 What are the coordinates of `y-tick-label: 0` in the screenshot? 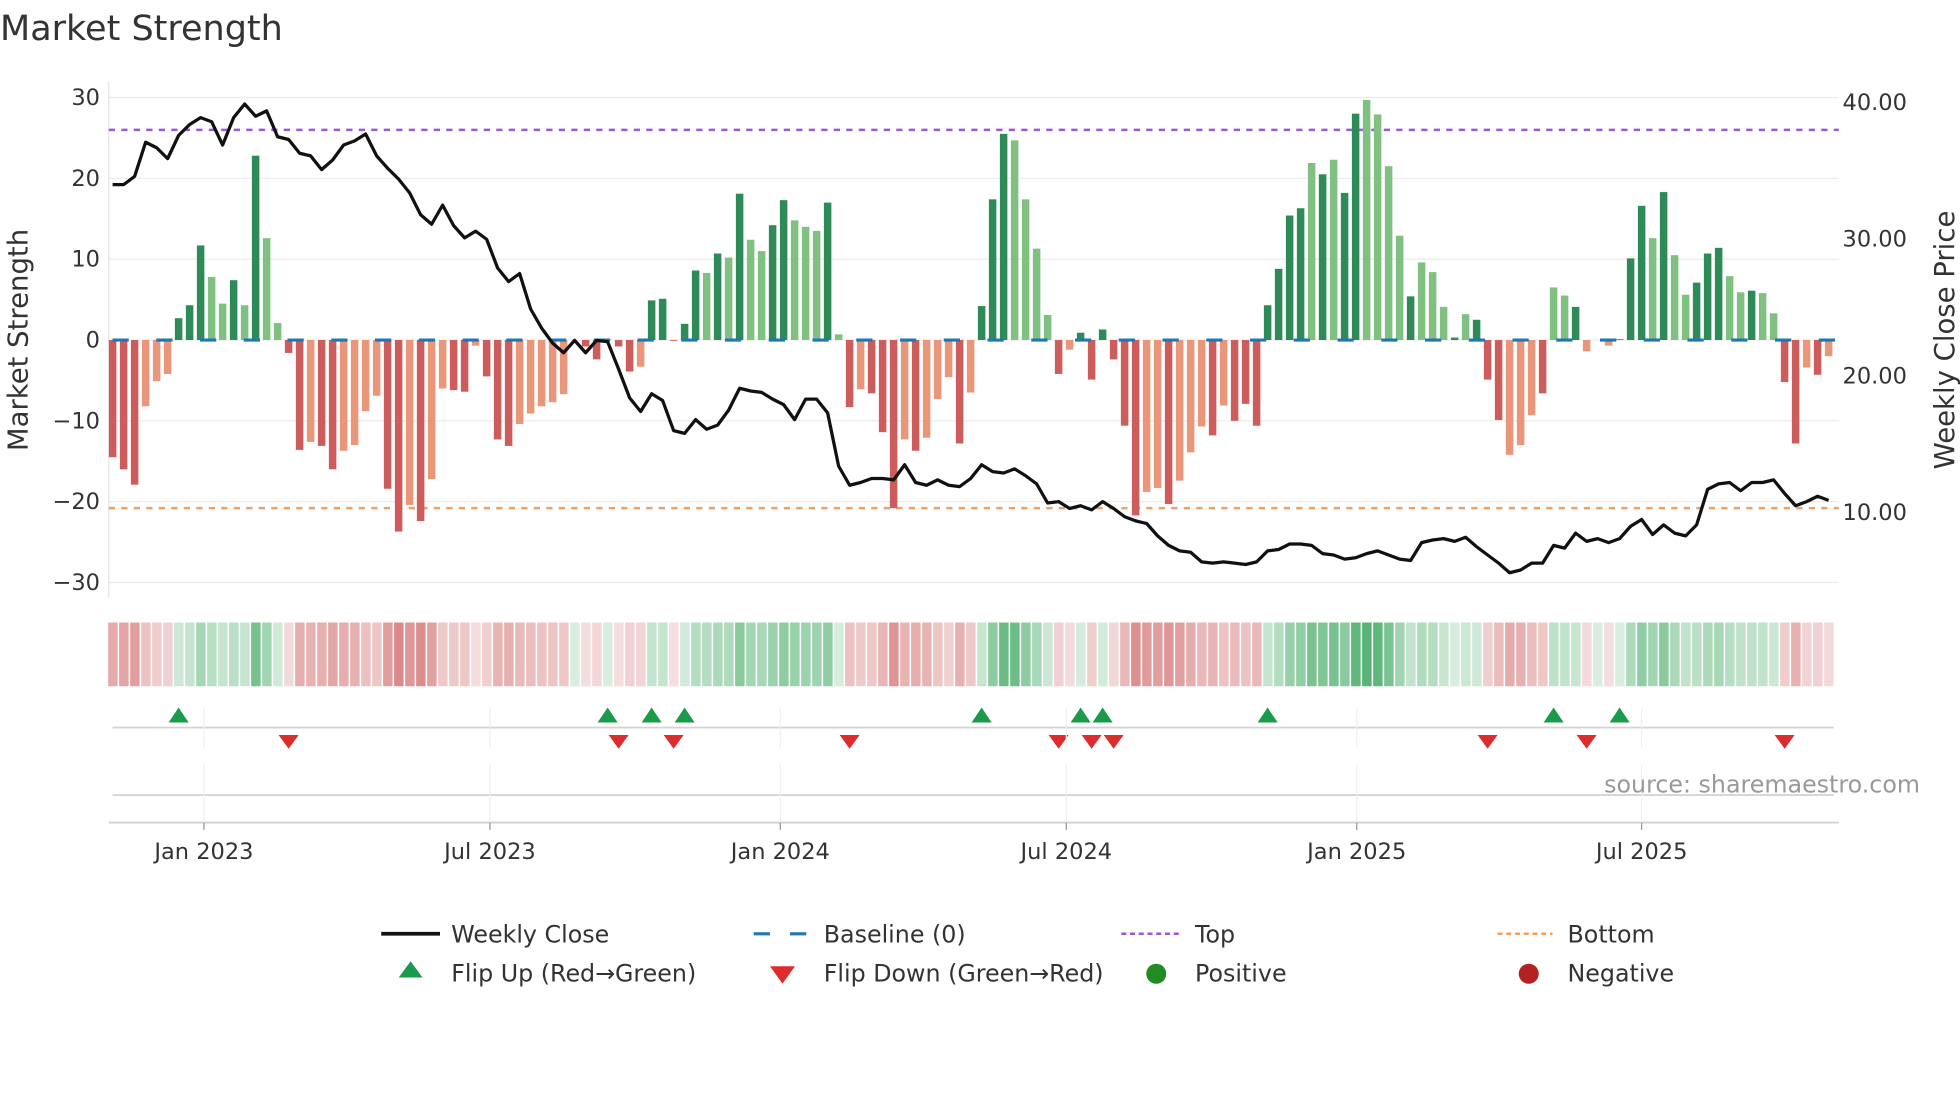 It's located at (93, 341).